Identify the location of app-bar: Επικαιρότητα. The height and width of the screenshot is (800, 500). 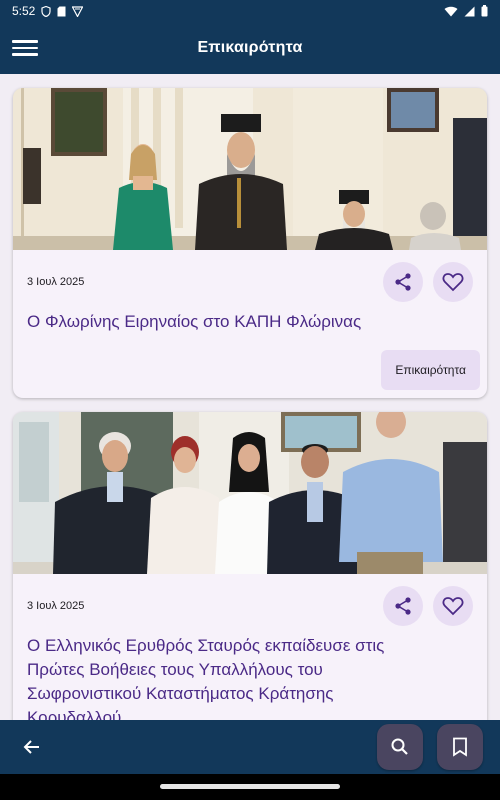
(250, 48).